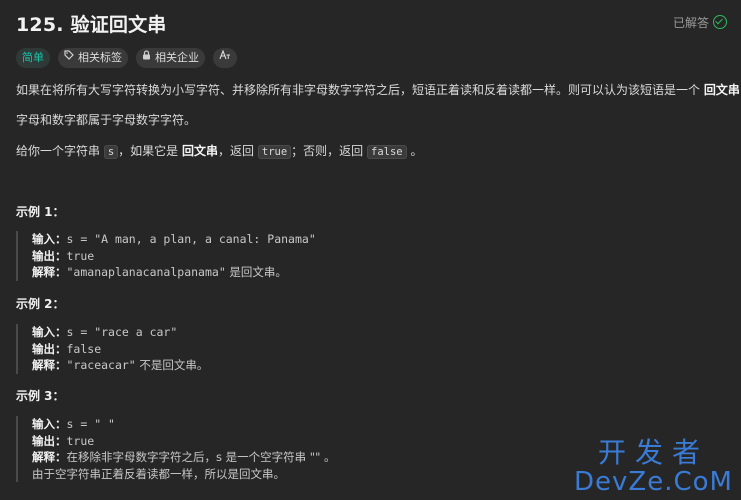 The image size is (741, 500). What do you see at coordinates (106, 120) in the screenshot?
I see `description-paragraph-2: 字母和数字都属于字母数字字符。` at bounding box center [106, 120].